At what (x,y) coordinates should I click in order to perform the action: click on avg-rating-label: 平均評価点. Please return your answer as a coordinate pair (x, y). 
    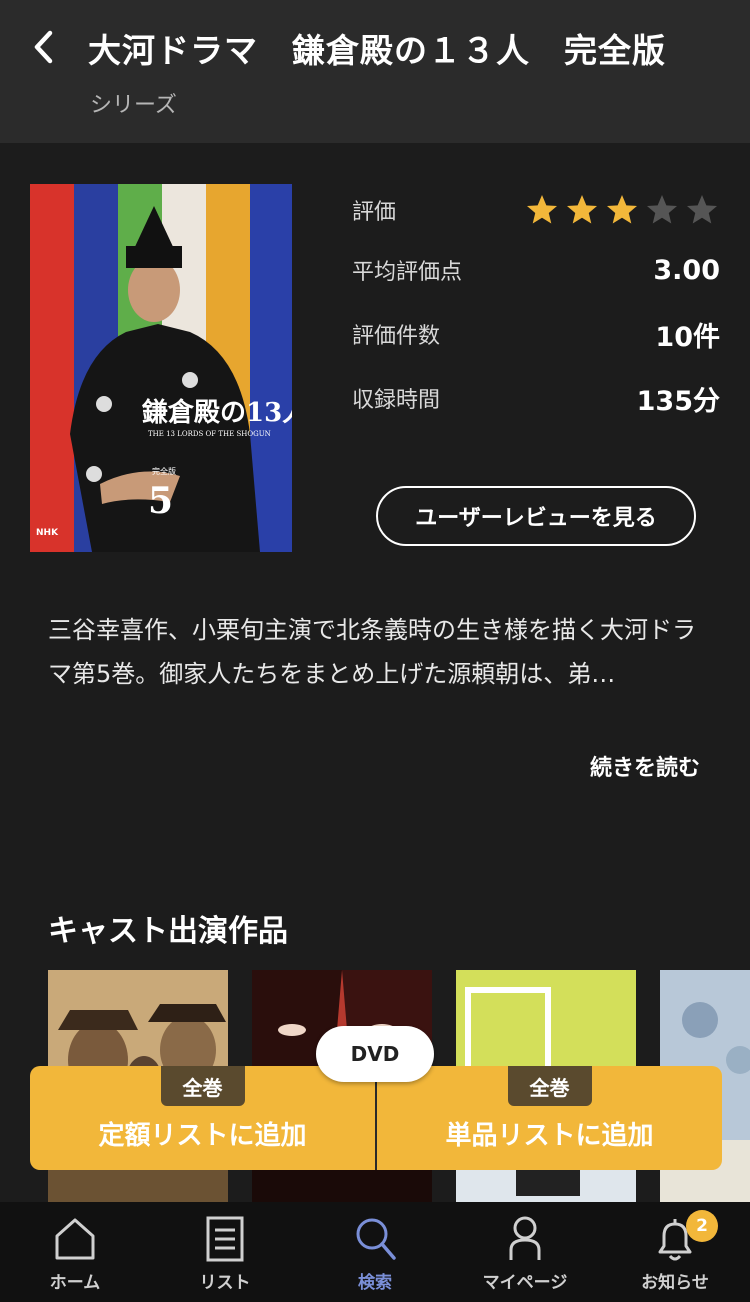
    Looking at the image, I should click on (407, 272).